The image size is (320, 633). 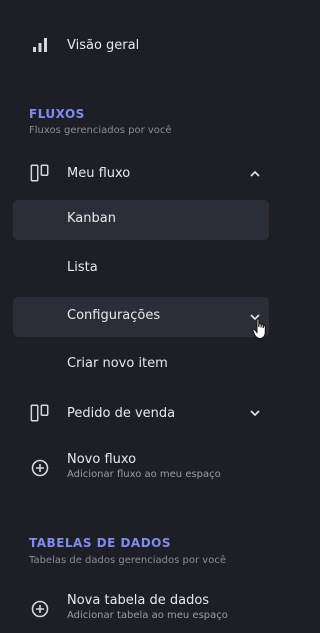 I want to click on flow-subitem-label: Configurações, so click(x=114, y=315).